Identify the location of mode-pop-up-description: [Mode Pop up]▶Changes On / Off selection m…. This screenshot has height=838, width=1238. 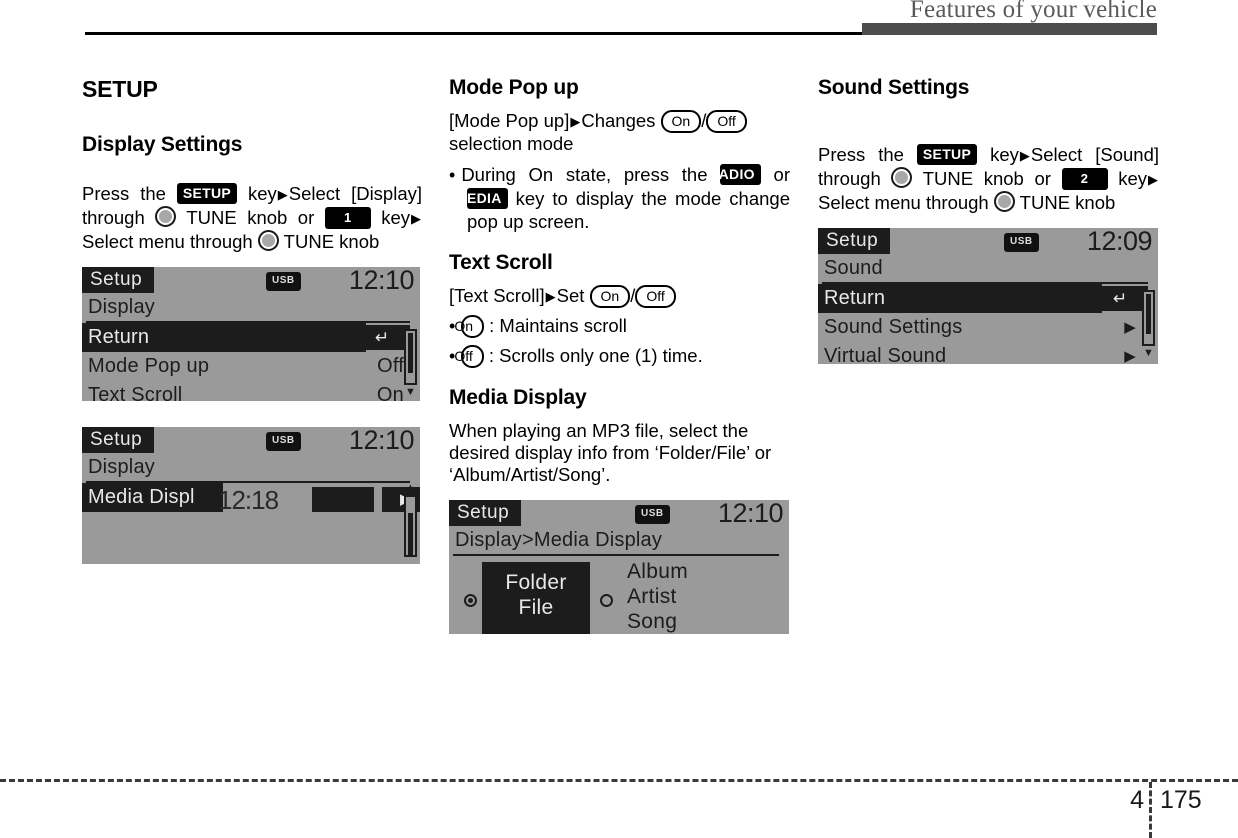
(619, 132).